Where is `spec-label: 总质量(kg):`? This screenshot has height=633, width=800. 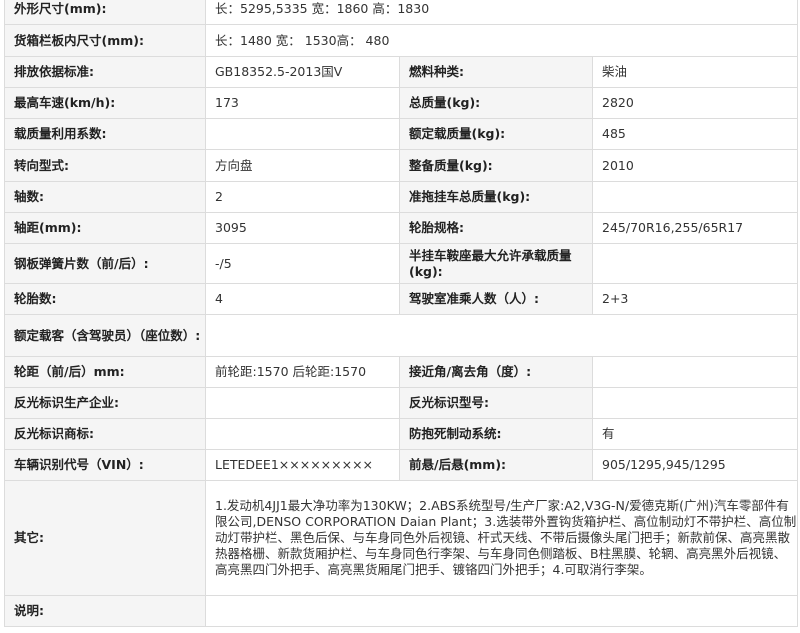 spec-label: 总质量(kg): is located at coordinates (496, 103).